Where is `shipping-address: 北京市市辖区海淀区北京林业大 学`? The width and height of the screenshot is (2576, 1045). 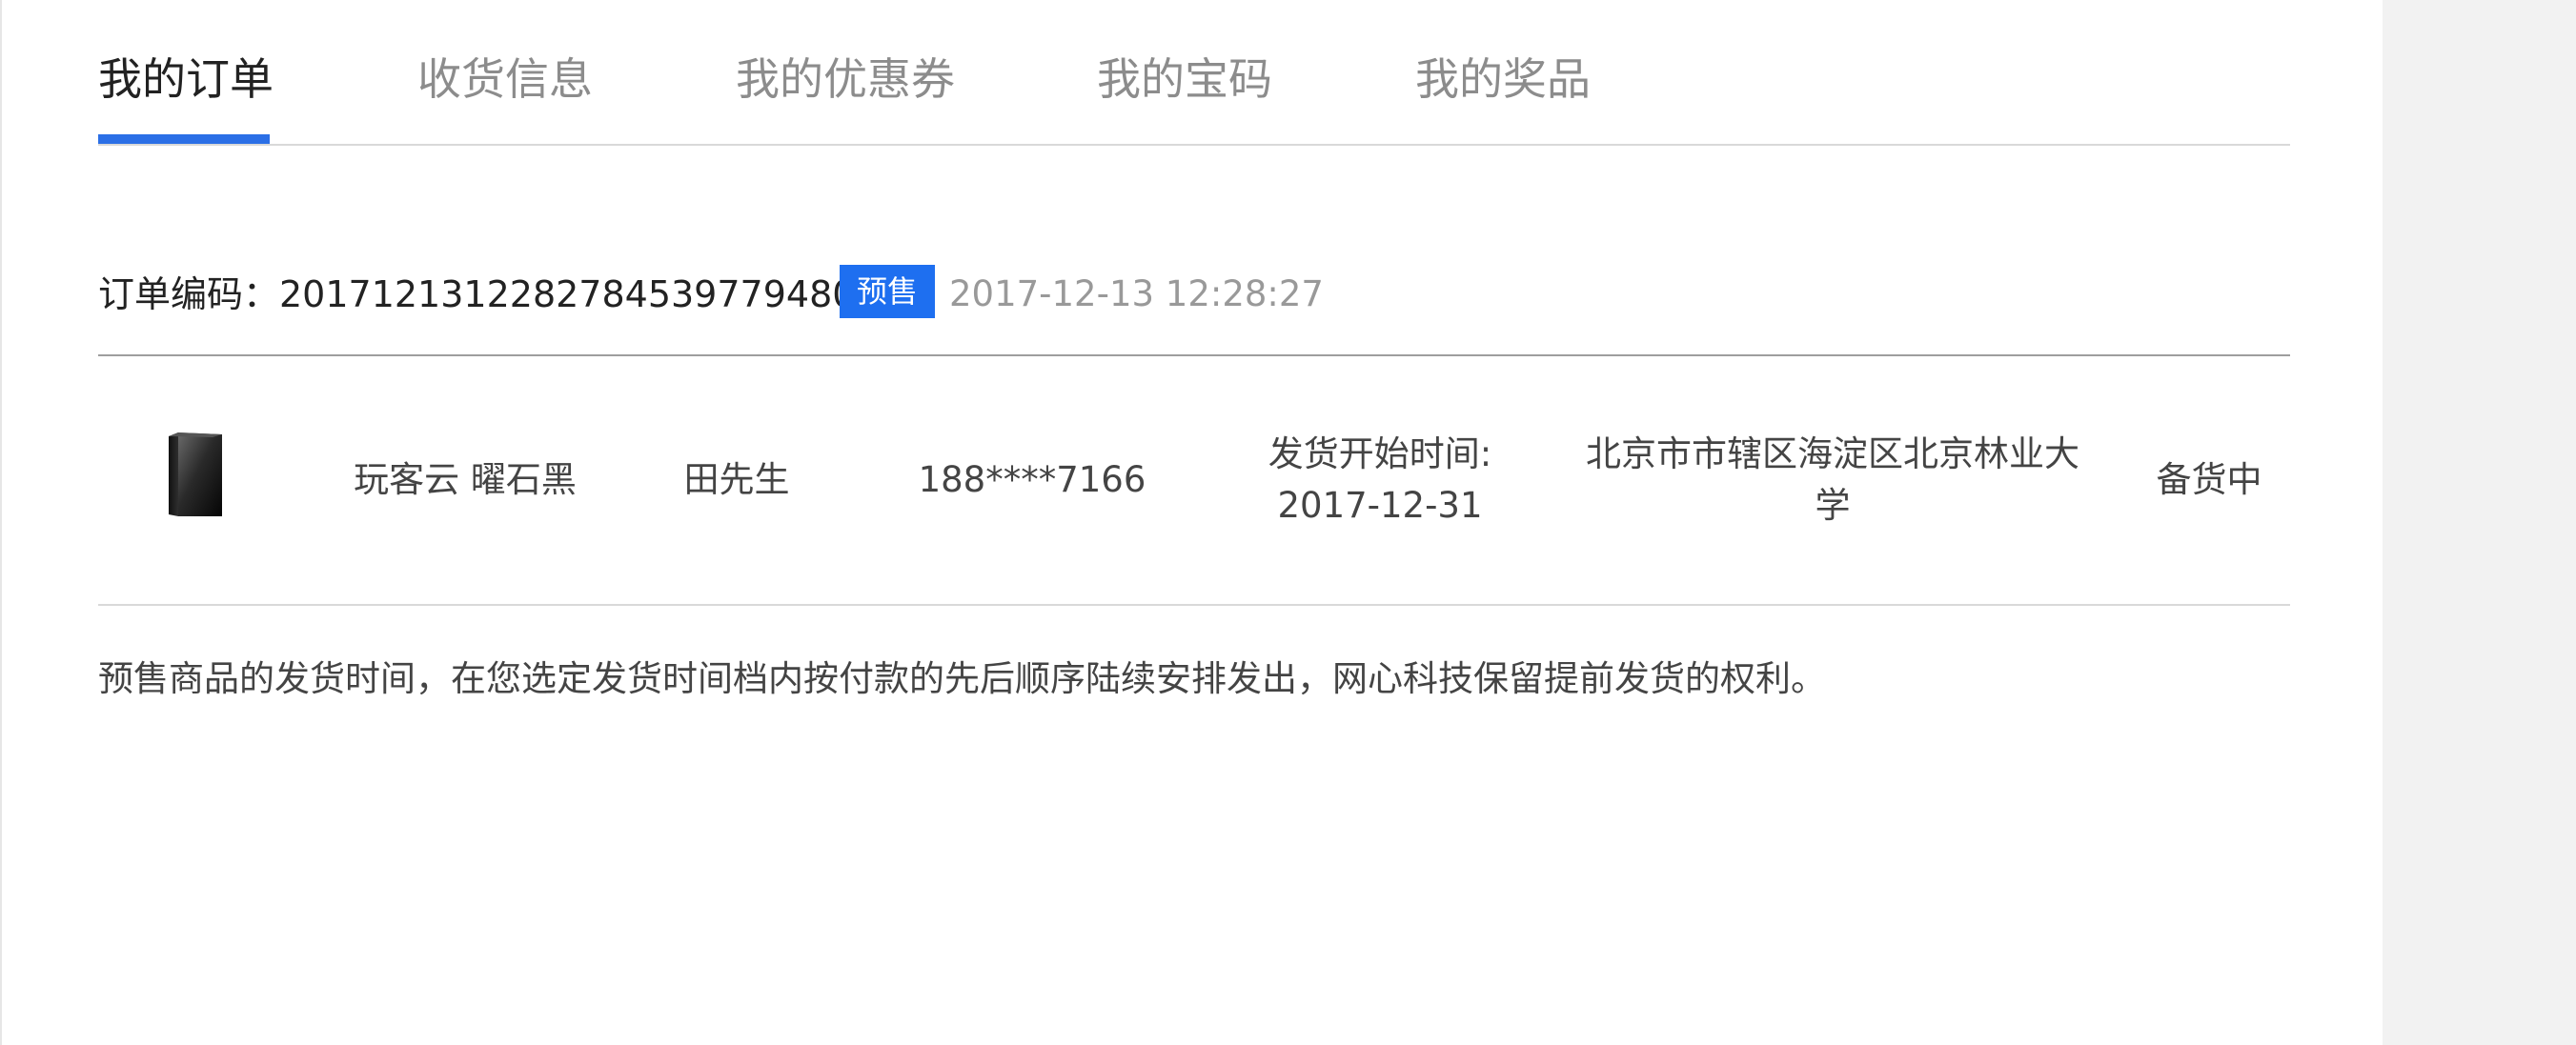 shipping-address: 北京市市辖区海淀区北京林业大 学 is located at coordinates (1832, 480).